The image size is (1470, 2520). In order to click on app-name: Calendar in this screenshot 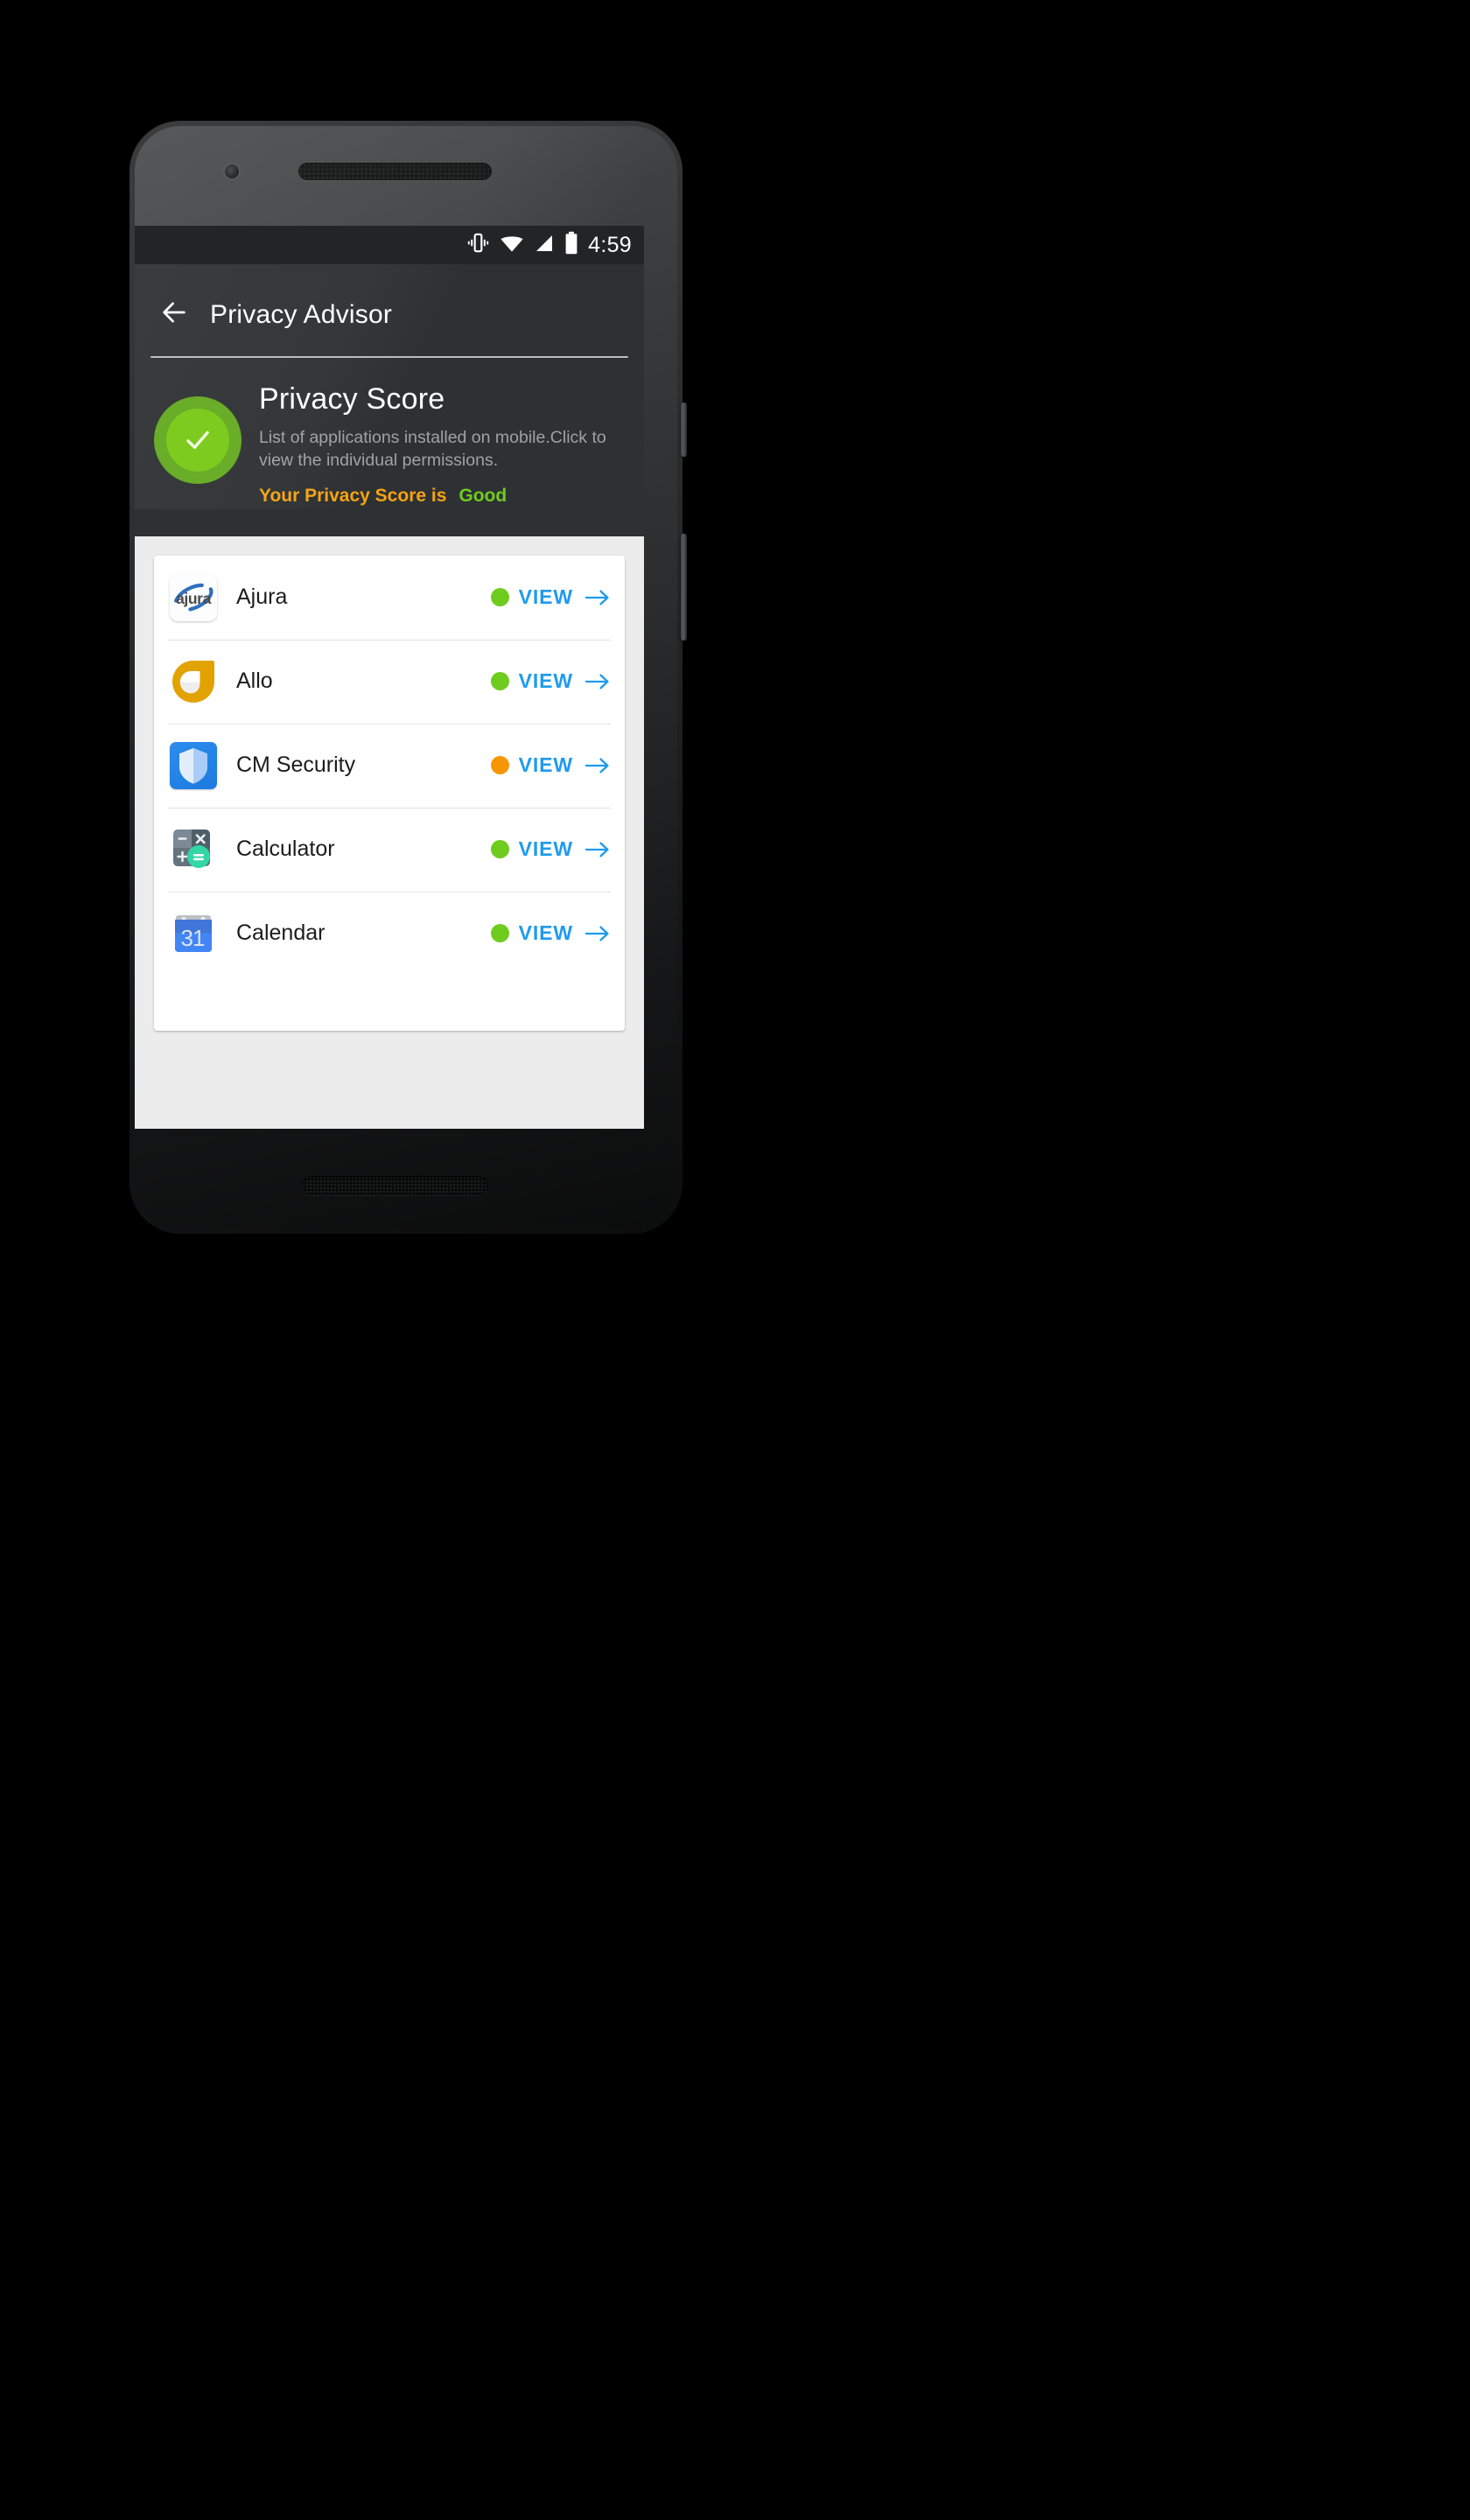, I will do `click(281, 933)`.